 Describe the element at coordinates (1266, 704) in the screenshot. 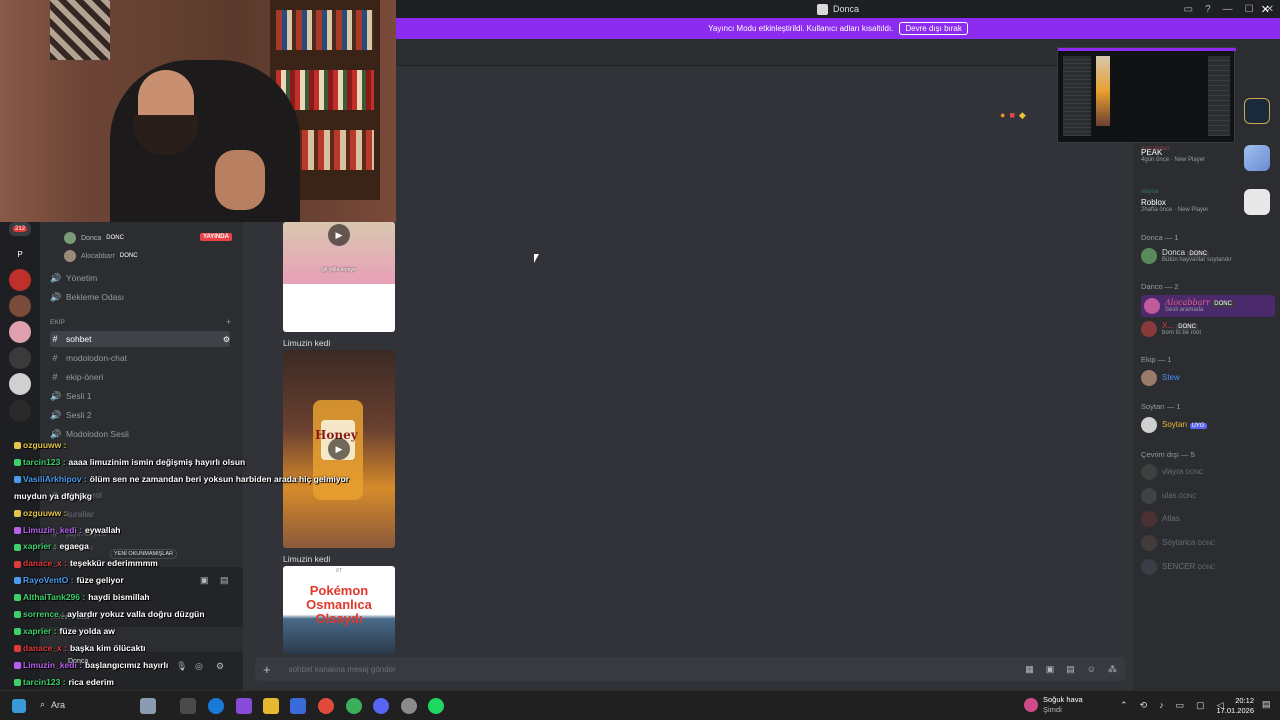

I see `notifications-icon: ▤` at that location.